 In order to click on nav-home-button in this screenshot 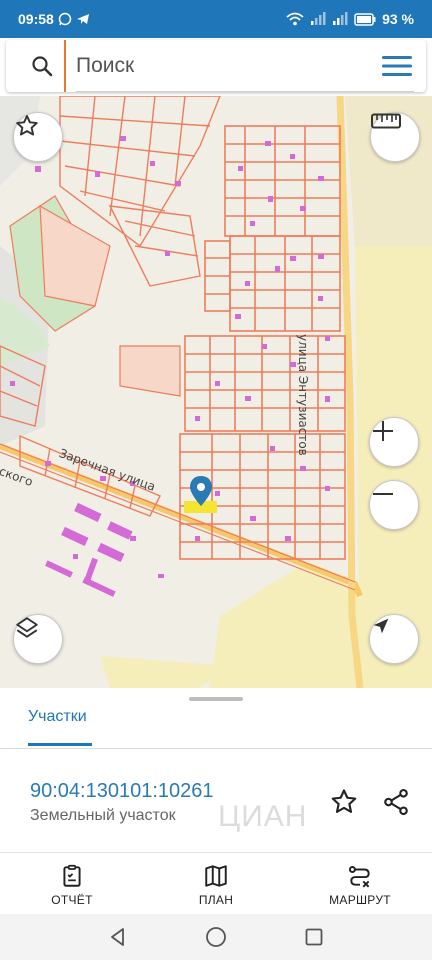, I will do `click(216, 937)`.